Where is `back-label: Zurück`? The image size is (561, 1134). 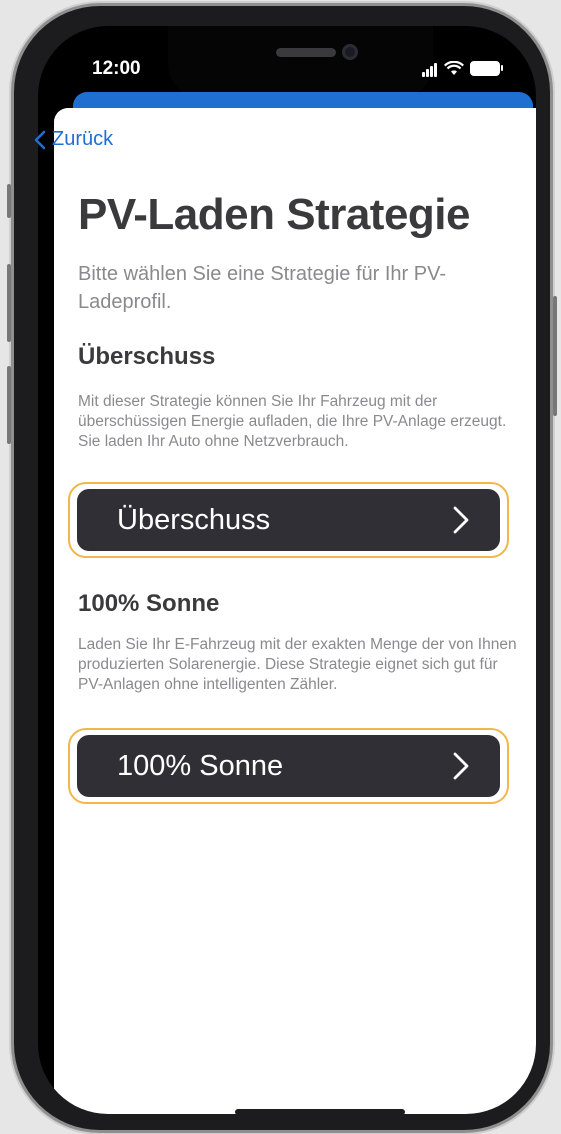
back-label: Zurück is located at coordinates (83, 139).